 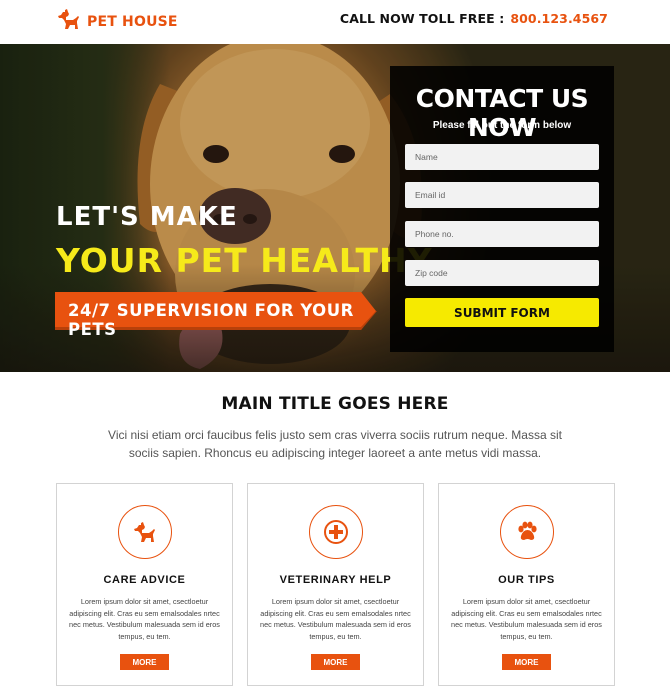 What do you see at coordinates (132, 21) in the screenshot?
I see `brand-name: PET HOUSE` at bounding box center [132, 21].